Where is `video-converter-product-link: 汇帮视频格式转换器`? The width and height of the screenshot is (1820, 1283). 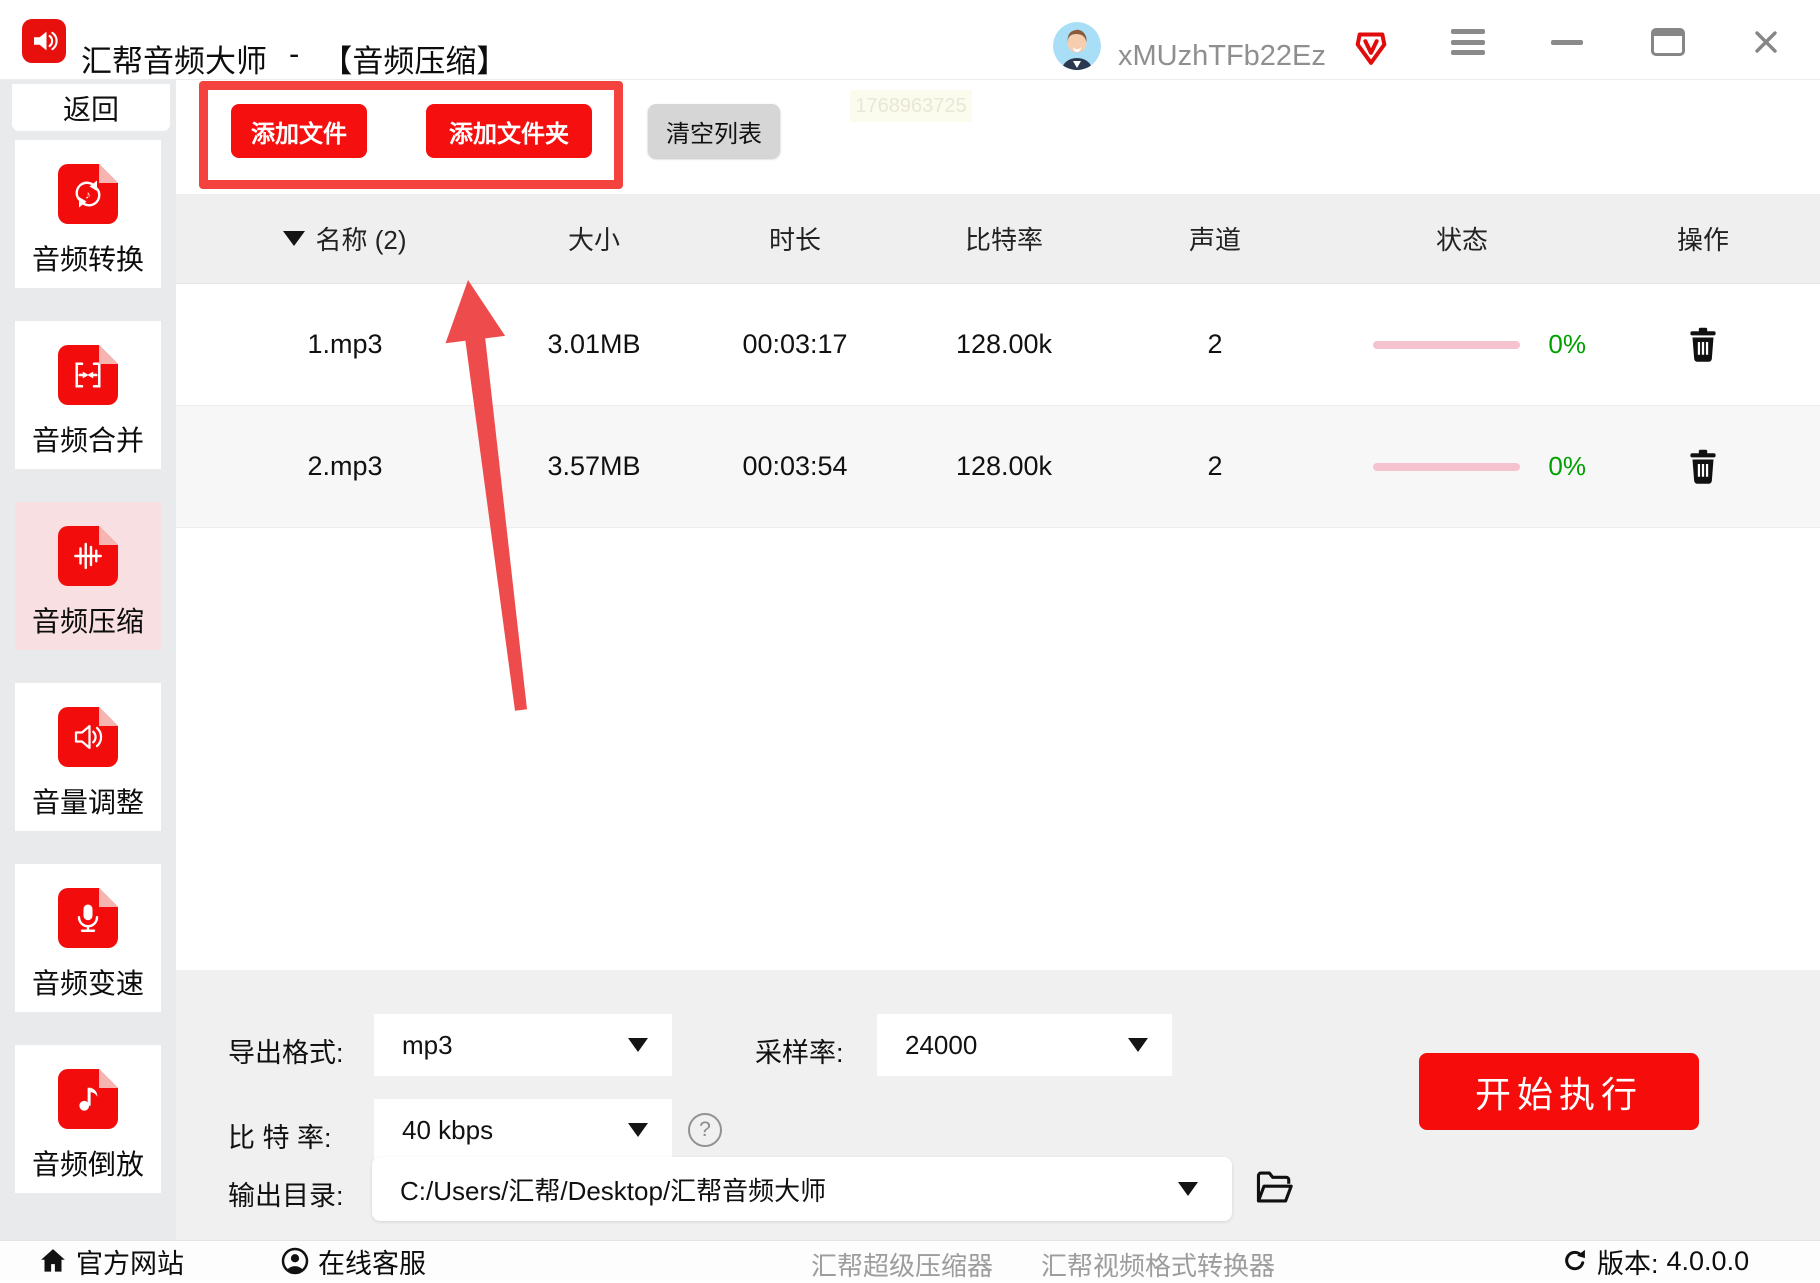
video-converter-product-link: 汇帮视频格式转换器 is located at coordinates (1158, 1264).